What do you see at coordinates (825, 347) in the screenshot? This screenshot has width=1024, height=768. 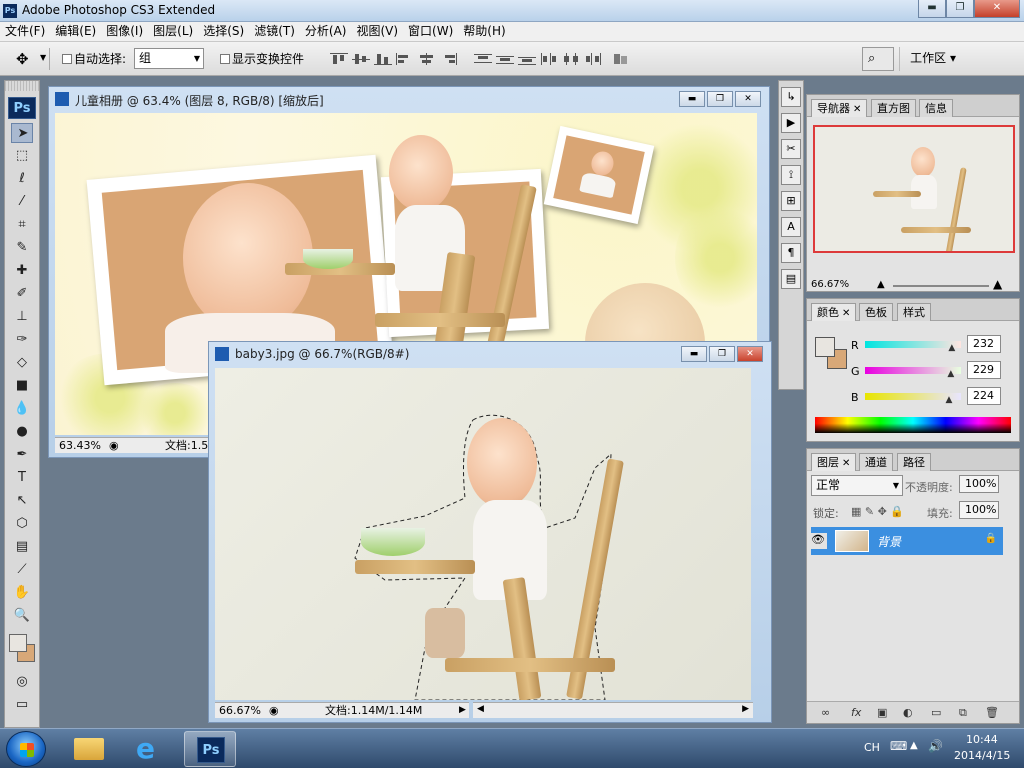 I see `color-fg-swatch` at bounding box center [825, 347].